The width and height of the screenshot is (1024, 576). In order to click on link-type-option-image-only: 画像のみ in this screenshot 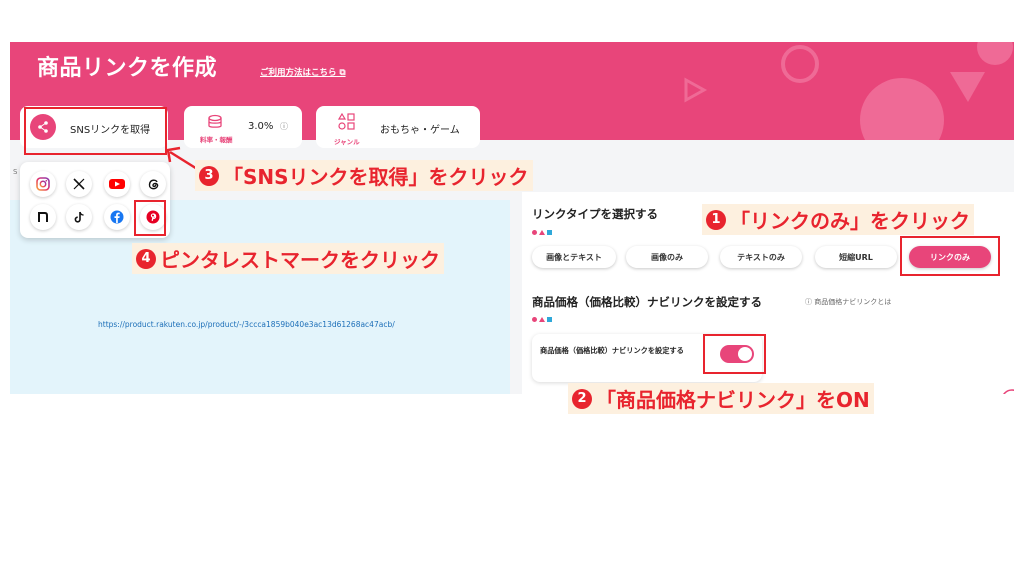, I will do `click(667, 257)`.